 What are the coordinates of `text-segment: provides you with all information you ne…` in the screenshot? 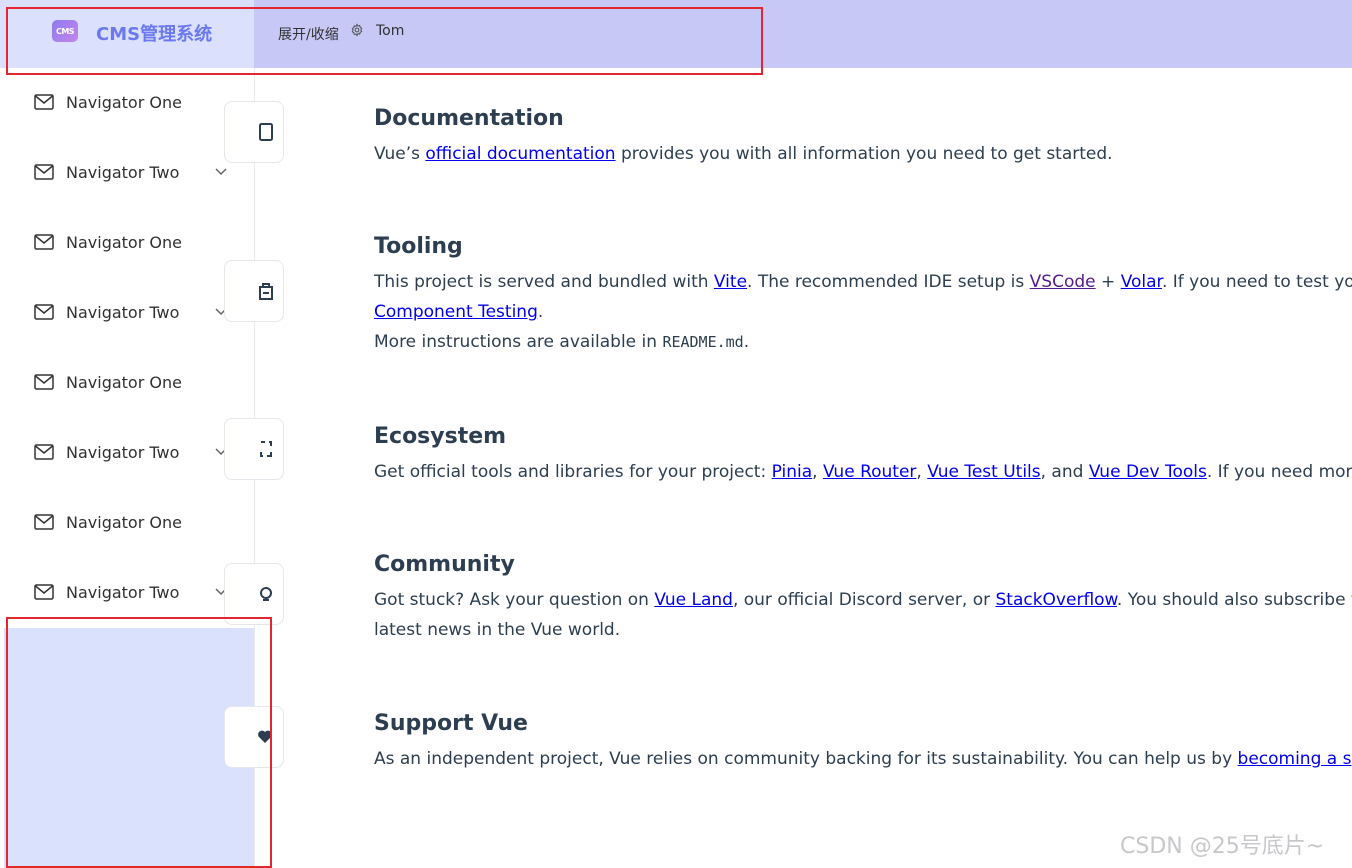 It's located at (864, 154).